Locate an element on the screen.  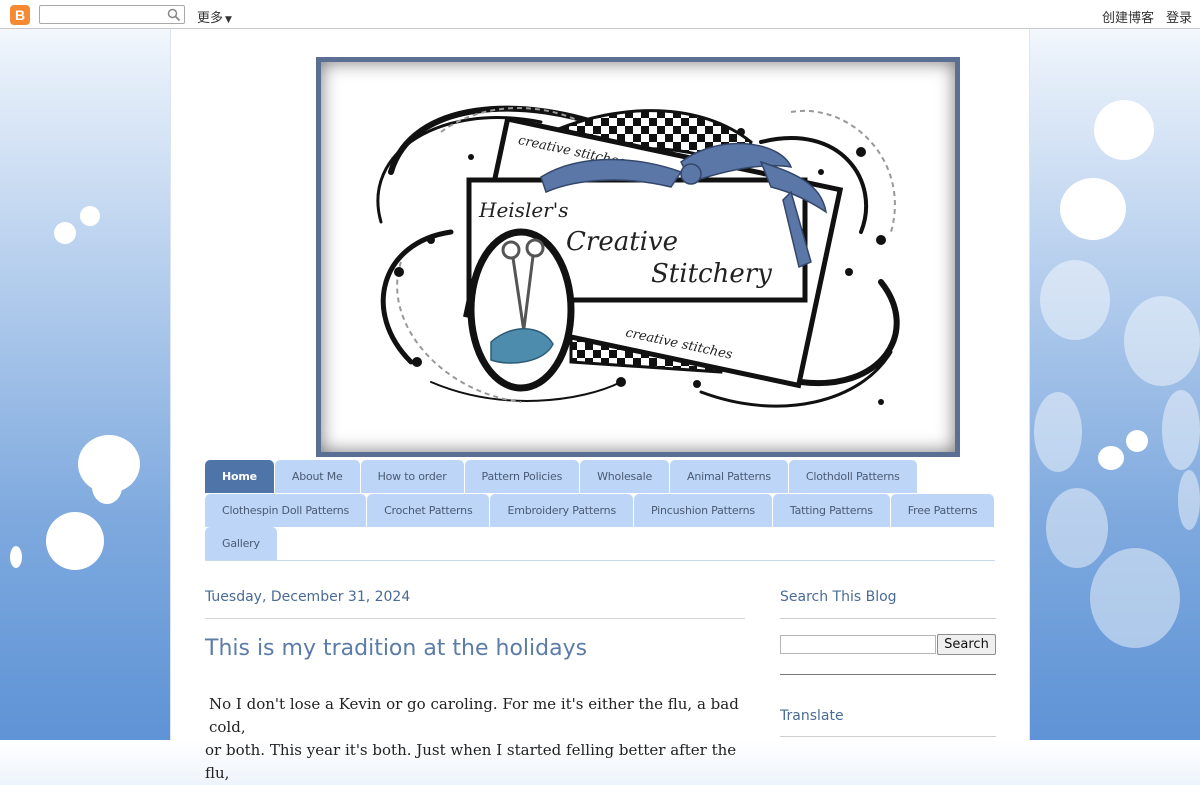
navbar-search-input is located at coordinates (104, 17).